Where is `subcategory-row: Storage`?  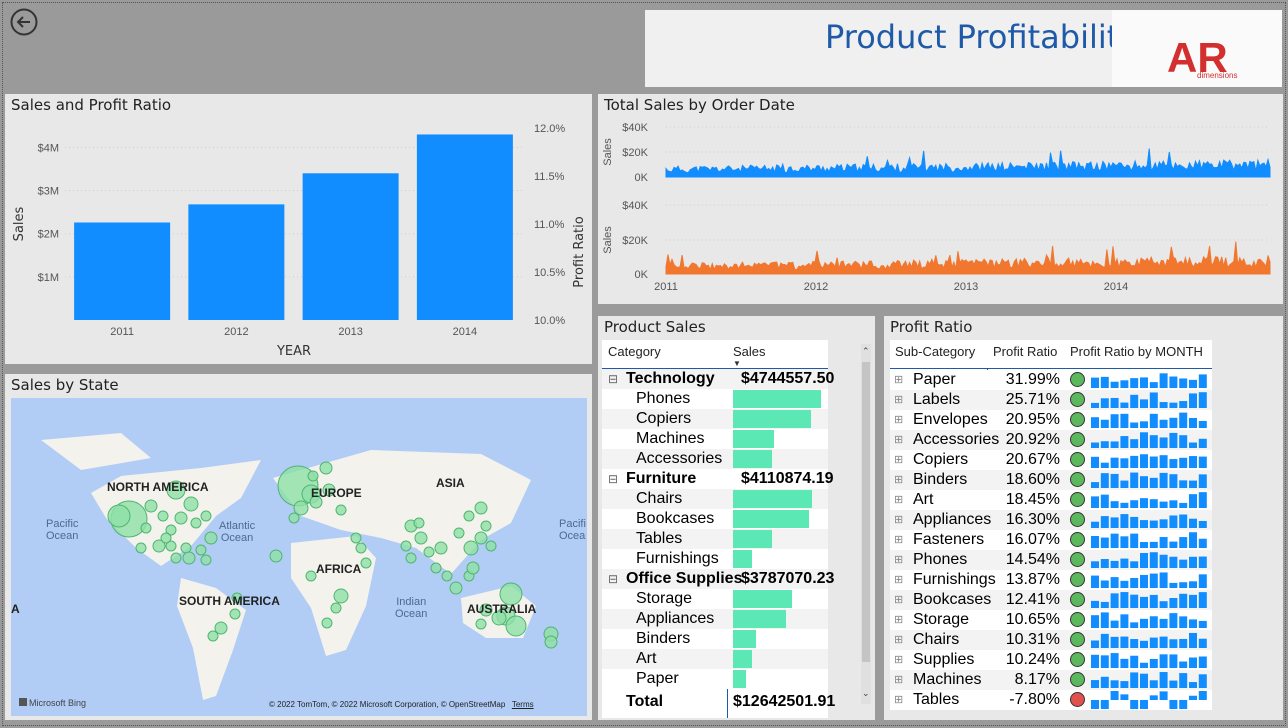 subcategory-row: Storage is located at coordinates (715, 599).